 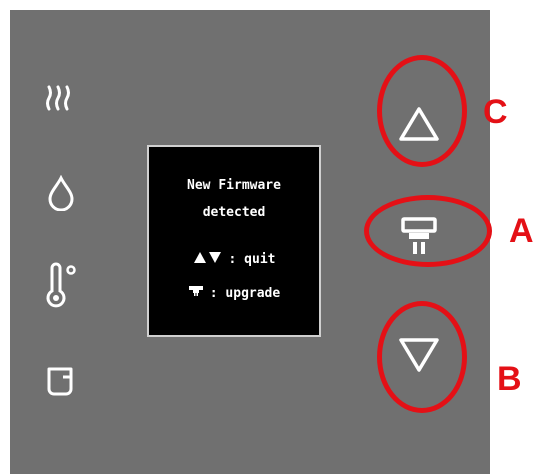 What do you see at coordinates (60, 381) in the screenshot?
I see `cup-icon` at bounding box center [60, 381].